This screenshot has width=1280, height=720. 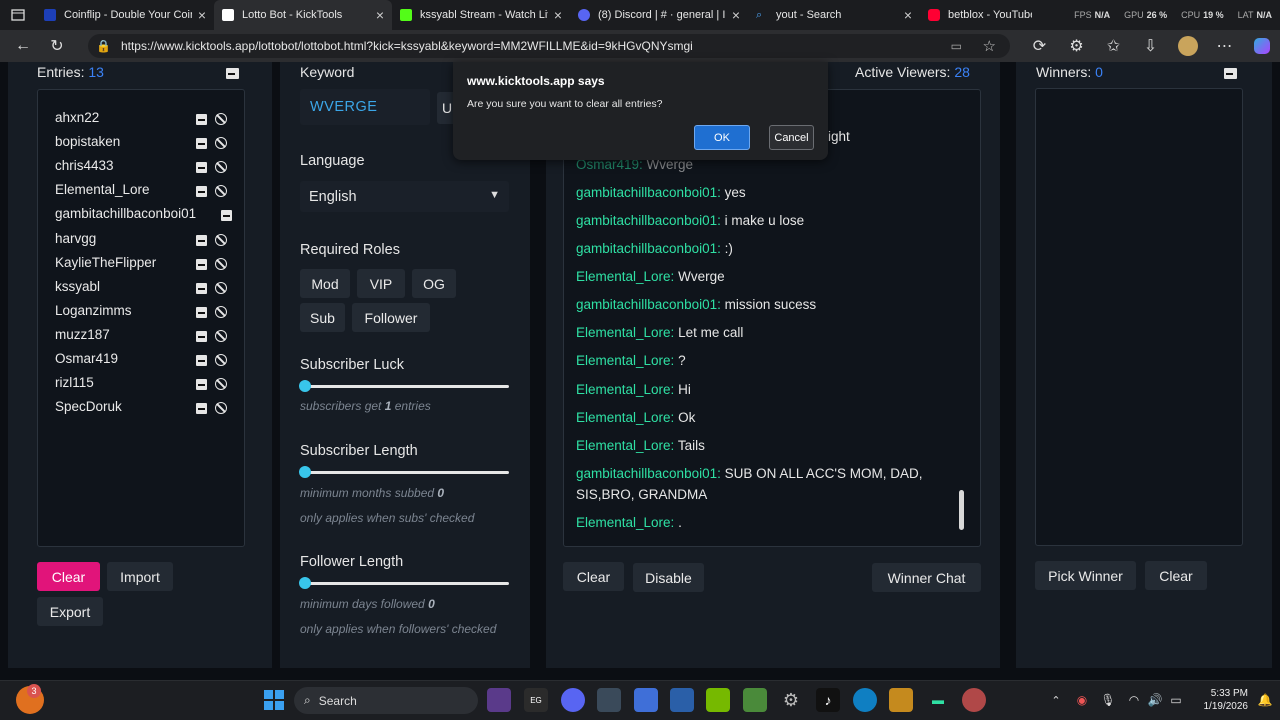 What do you see at coordinates (1039, 46) in the screenshot?
I see `extensions-icon: ⟳` at bounding box center [1039, 46].